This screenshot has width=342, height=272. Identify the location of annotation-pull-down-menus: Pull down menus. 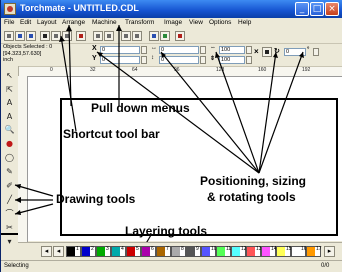
(140, 108).